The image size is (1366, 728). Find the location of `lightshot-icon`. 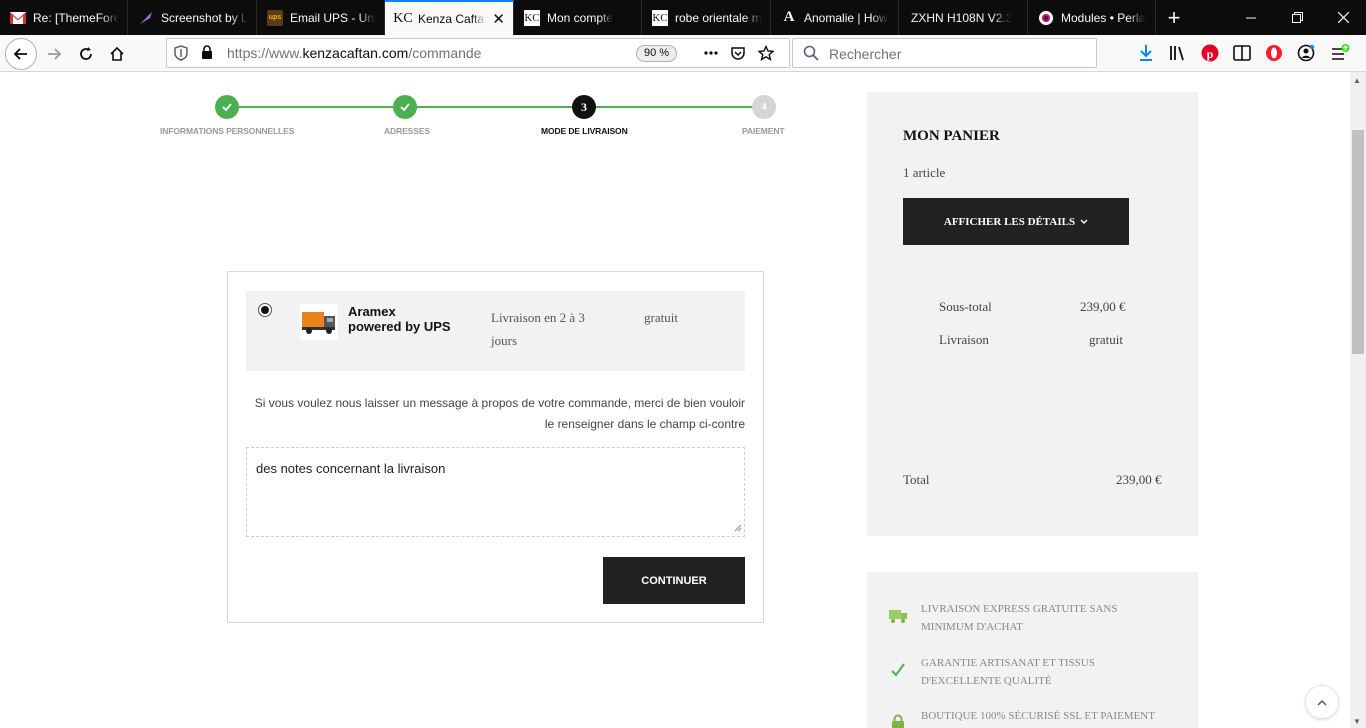

lightshot-icon is located at coordinates (146, 18).